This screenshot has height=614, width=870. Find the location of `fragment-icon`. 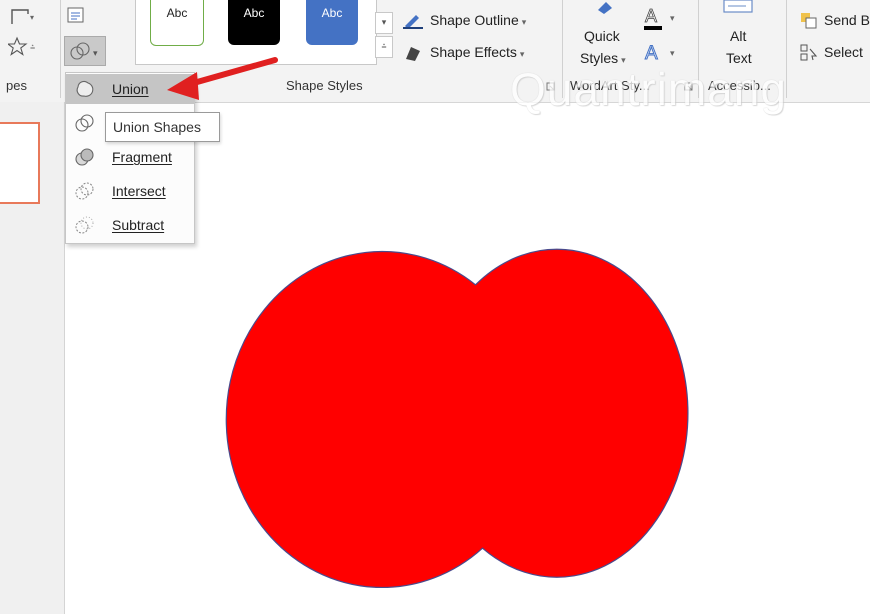

fragment-icon is located at coordinates (84, 157).